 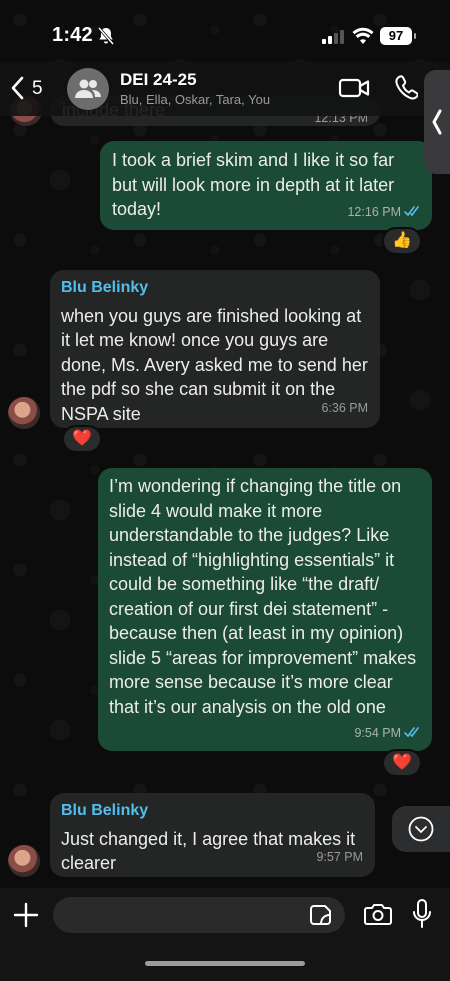 I want to click on signal-icon, so click(x=333, y=37).